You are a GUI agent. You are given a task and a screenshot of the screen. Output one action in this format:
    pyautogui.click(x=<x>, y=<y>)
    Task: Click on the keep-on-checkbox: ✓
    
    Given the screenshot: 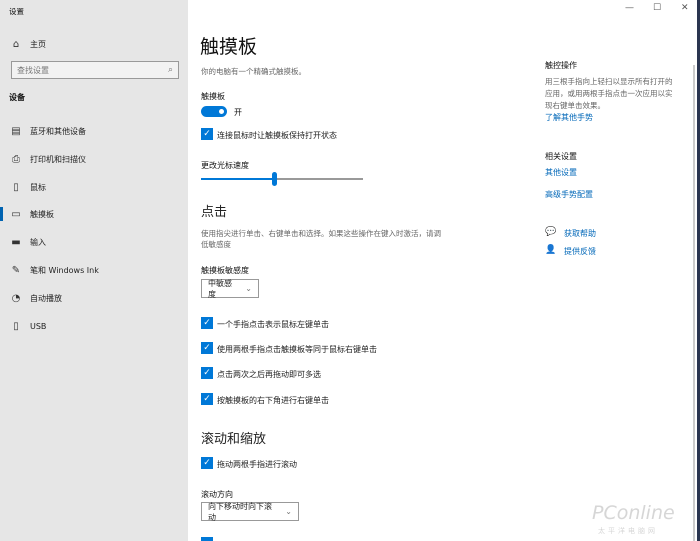 What is the action you would take?
    pyautogui.click(x=207, y=134)
    